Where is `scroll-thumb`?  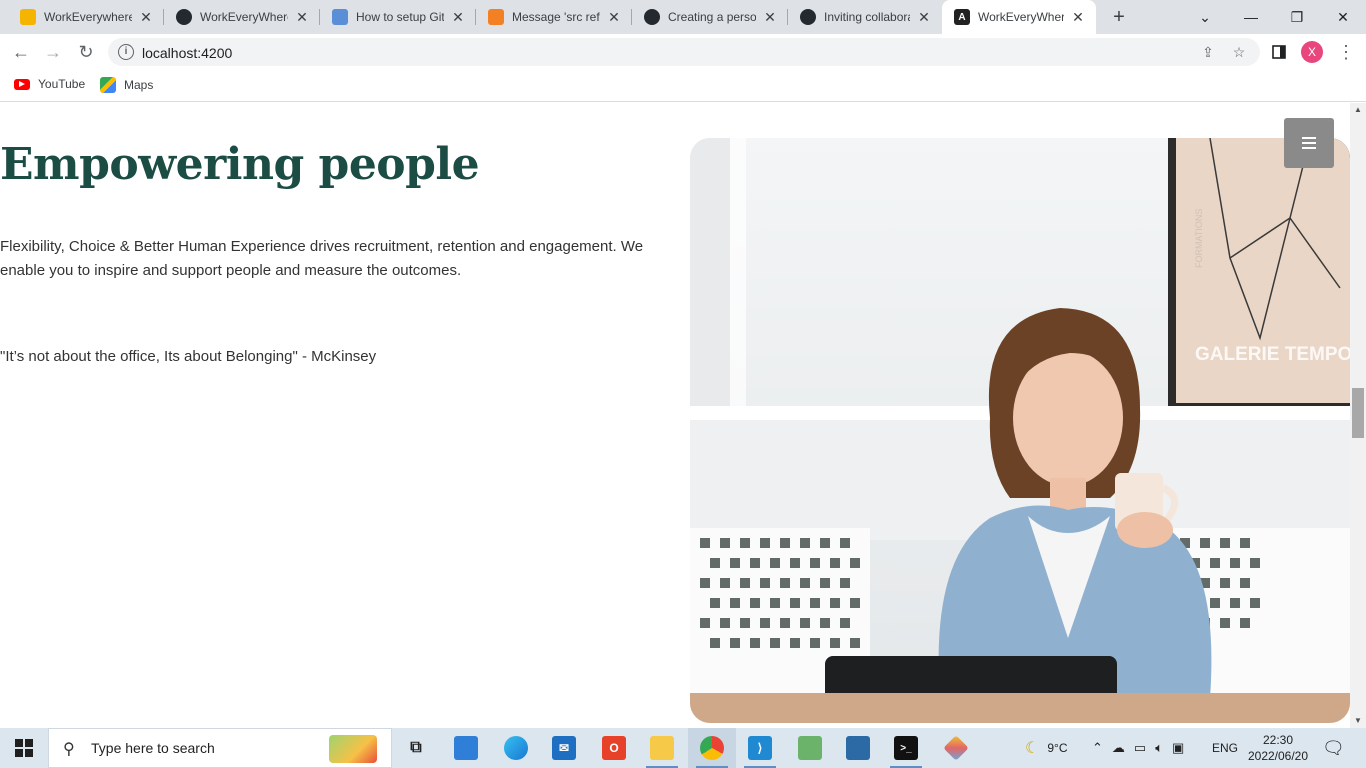
scroll-thumb is located at coordinates (1358, 413).